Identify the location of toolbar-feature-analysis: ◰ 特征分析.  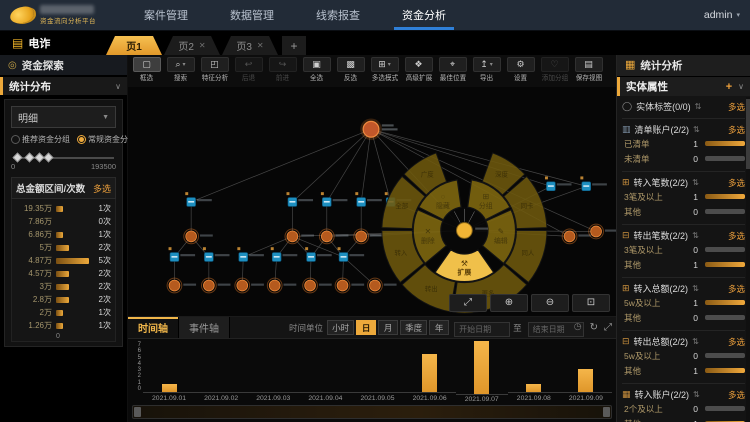
(214, 70).